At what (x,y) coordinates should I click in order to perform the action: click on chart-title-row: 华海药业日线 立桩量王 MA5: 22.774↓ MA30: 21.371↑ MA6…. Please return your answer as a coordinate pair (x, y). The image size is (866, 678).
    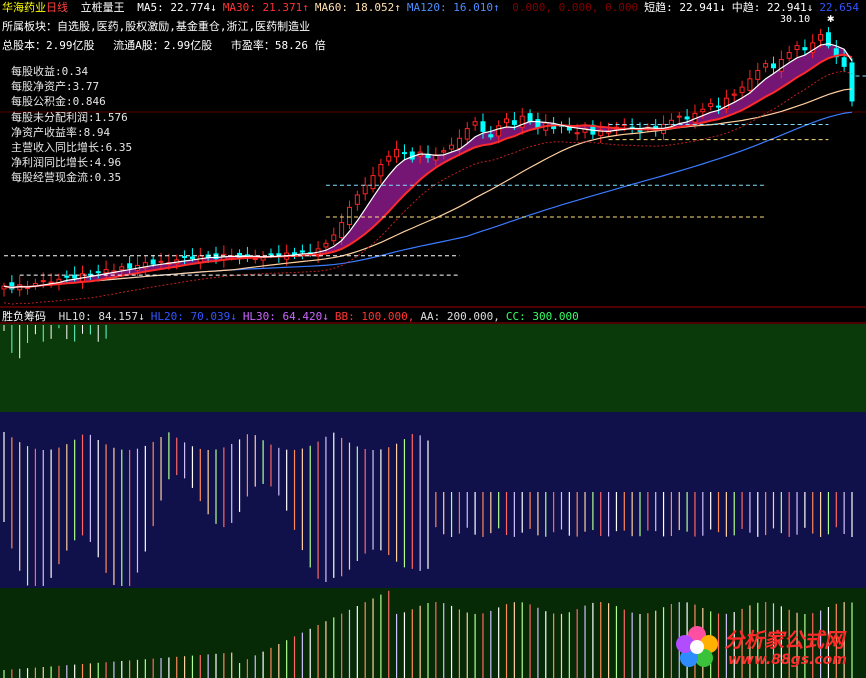
    Looking at the image, I should click on (434, 8).